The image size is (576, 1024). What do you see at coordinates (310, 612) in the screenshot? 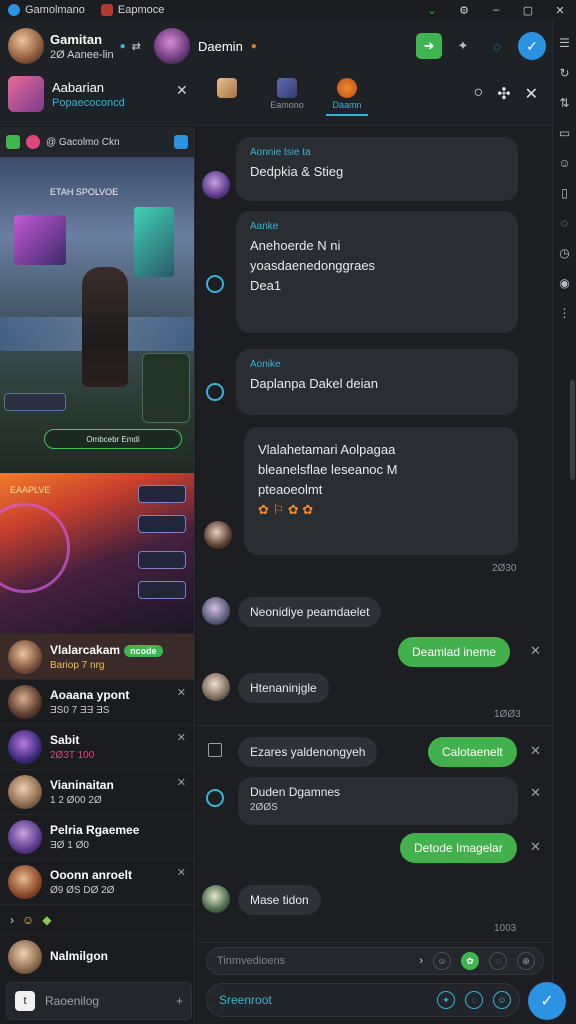
I see `message-bubble: Neonidiye peamdaelet` at bounding box center [310, 612].